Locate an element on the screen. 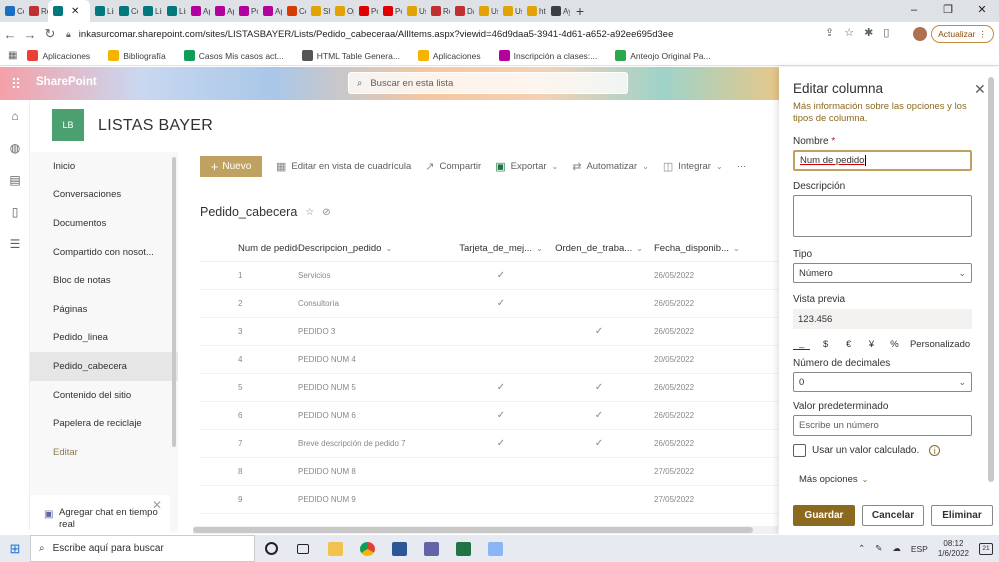 The height and width of the screenshot is (562, 999). forward-icon: → is located at coordinates (30, 34).